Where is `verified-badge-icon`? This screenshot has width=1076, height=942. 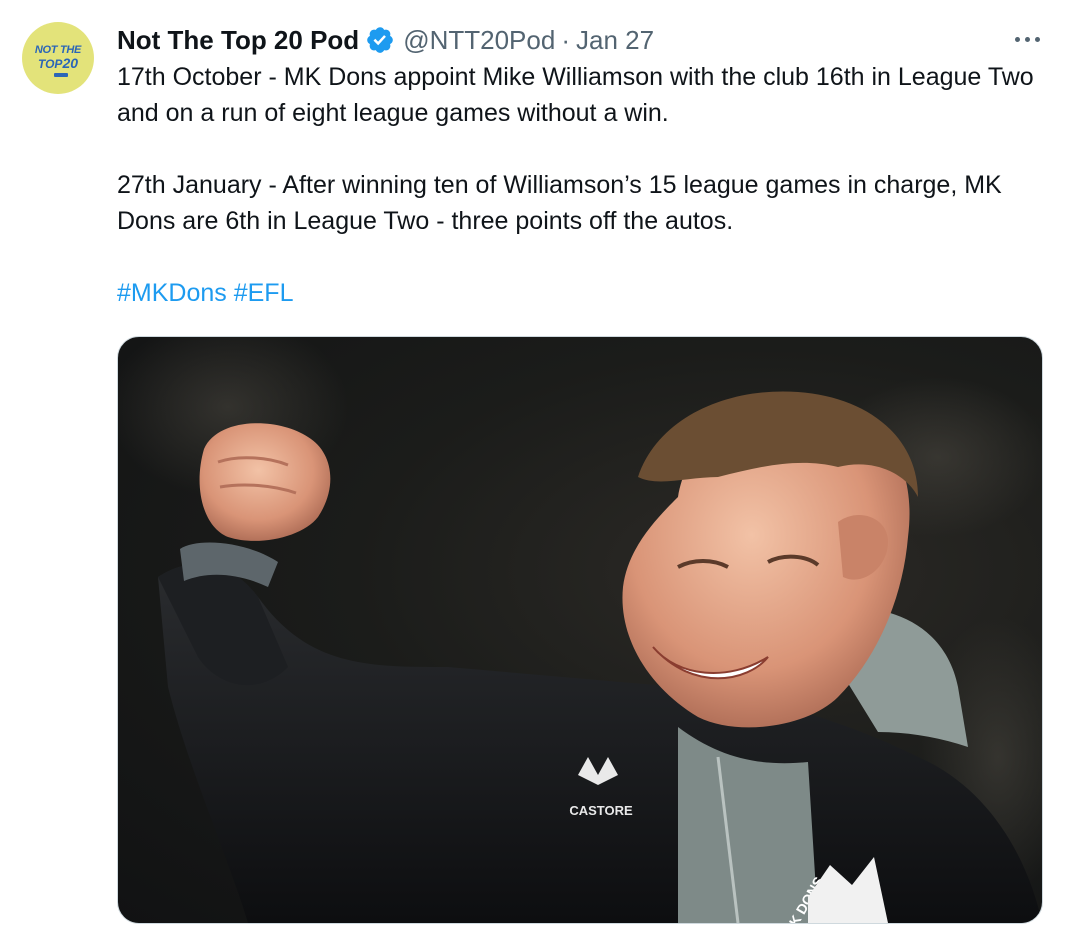 verified-badge-icon is located at coordinates (380, 40).